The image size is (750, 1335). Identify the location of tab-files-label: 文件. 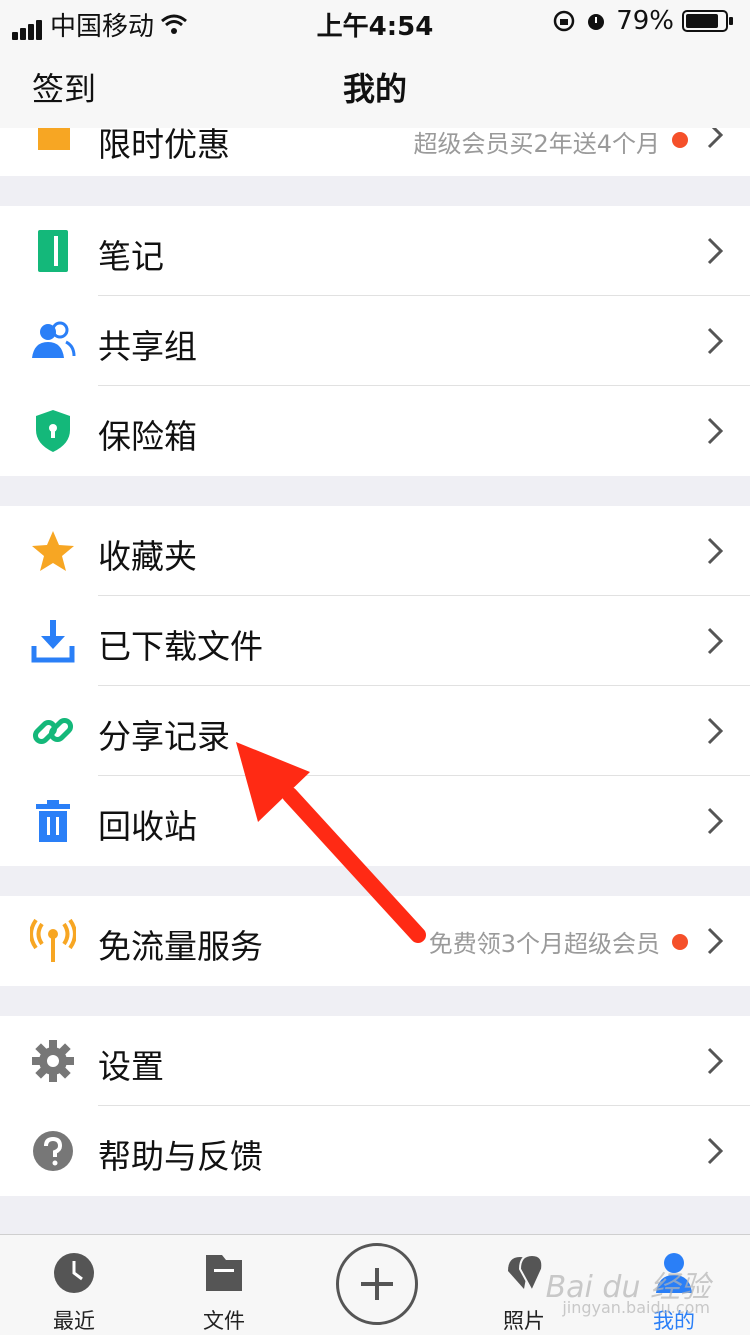
(224, 1321).